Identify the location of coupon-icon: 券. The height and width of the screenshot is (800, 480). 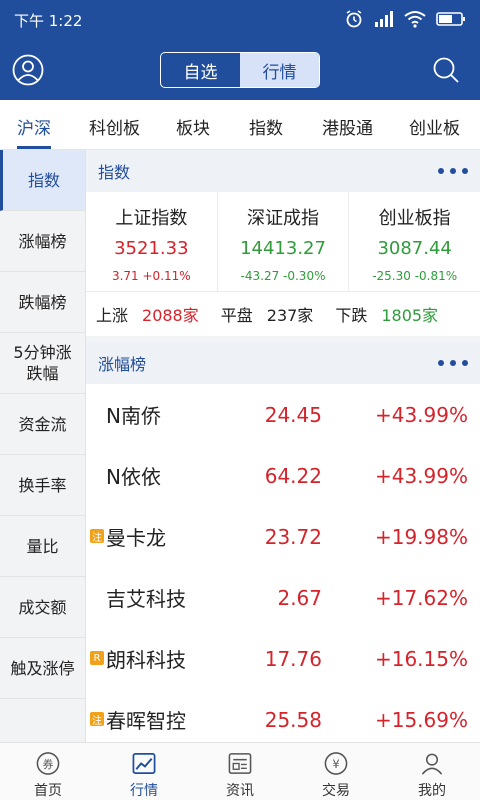
(48, 763).